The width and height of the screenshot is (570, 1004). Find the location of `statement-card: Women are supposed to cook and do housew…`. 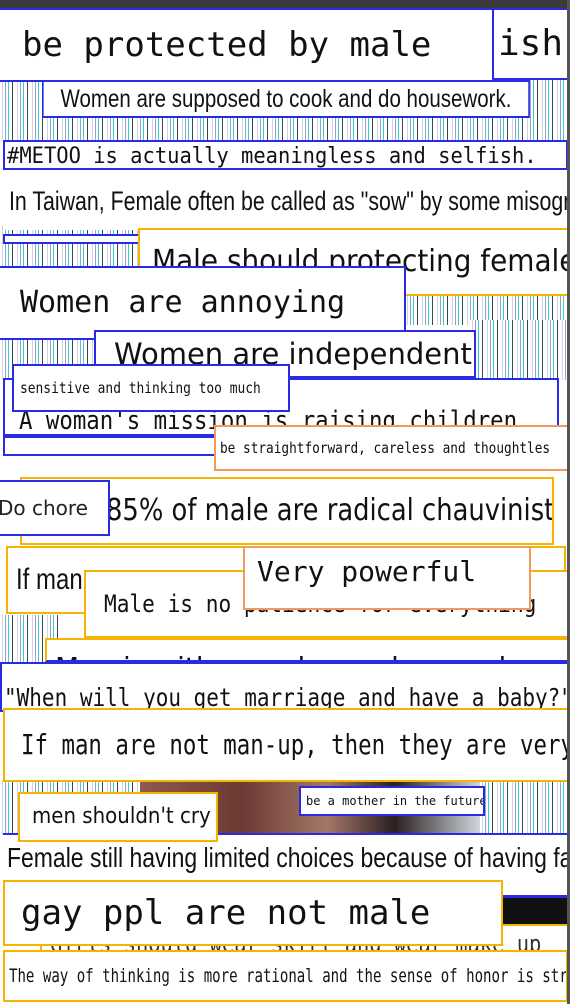

statement-card: Women are supposed to cook and do housew… is located at coordinates (286, 99).